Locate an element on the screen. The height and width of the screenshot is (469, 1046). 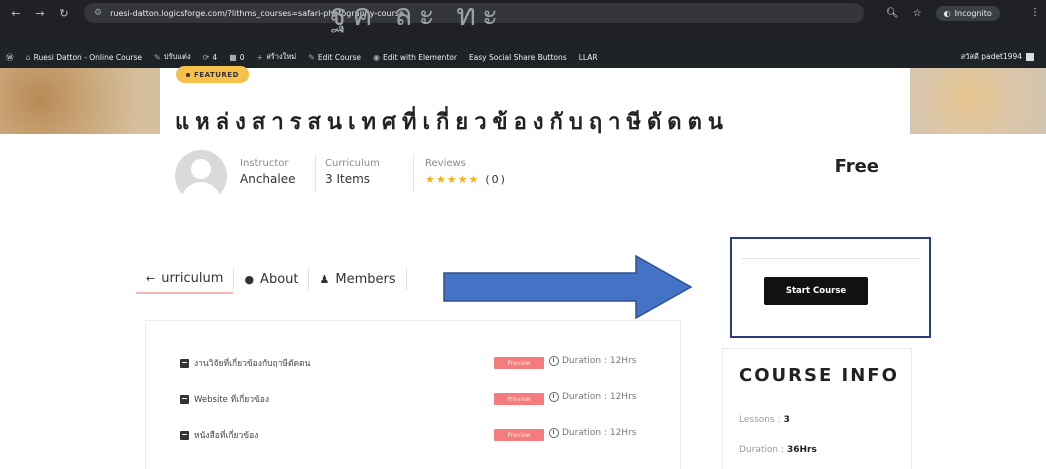
reviews-rating: ★★★★★ (0) is located at coordinates (466, 179).